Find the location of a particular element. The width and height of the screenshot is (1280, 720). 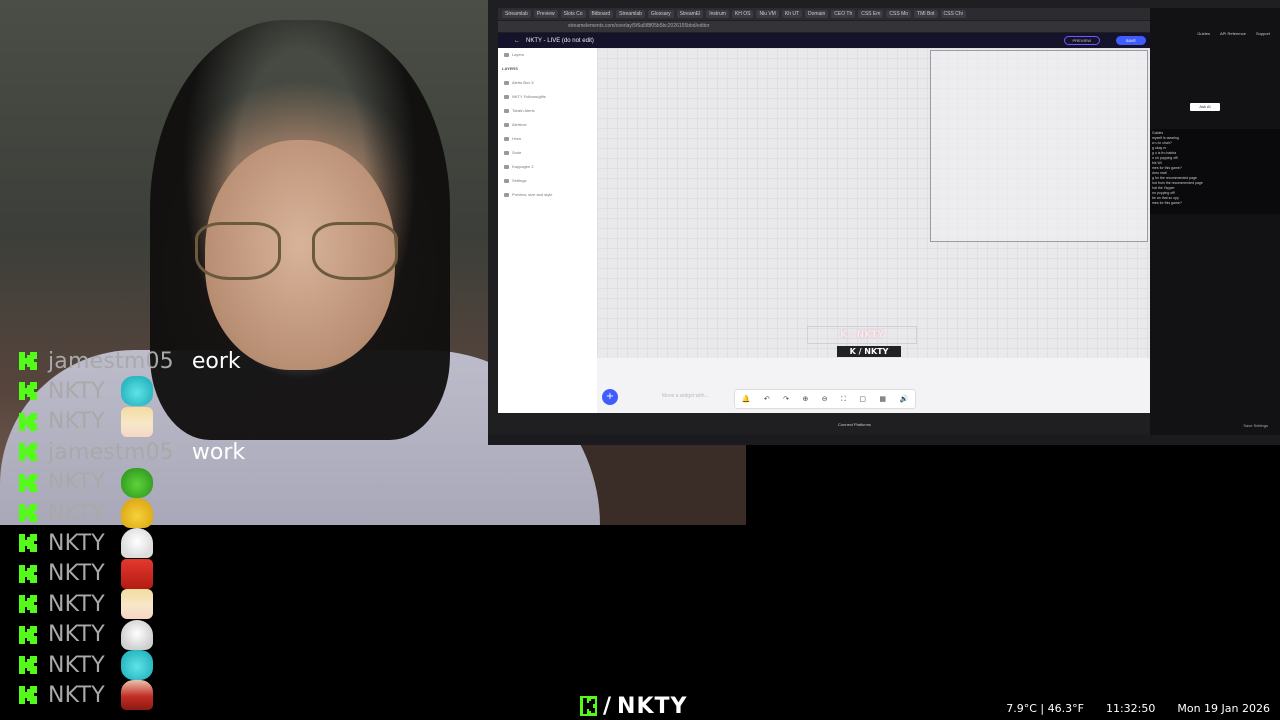

browser-tab: CSS Mo is located at coordinates (899, 14).